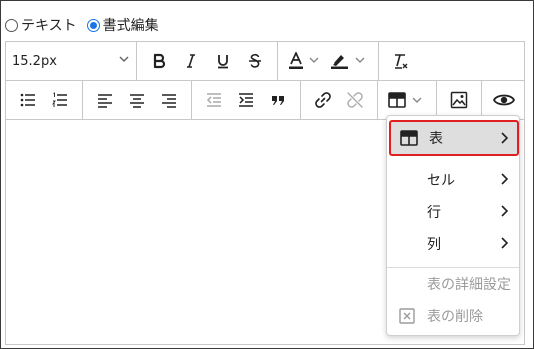 The width and height of the screenshot is (534, 349). I want to click on text-color-icon, so click(305, 61).